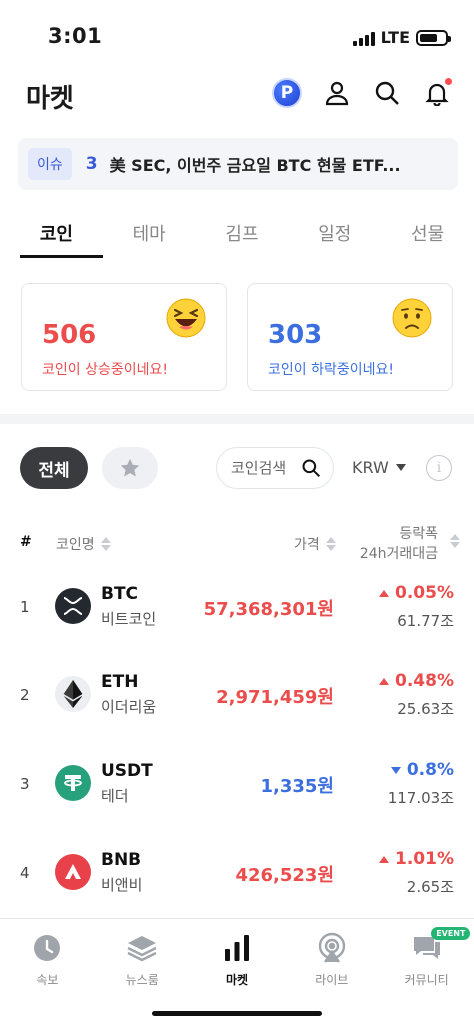 This screenshot has height=1026, width=474. Describe the element at coordinates (275, 697) in the screenshot. I see `coin-price: 2,971,459원` at that location.